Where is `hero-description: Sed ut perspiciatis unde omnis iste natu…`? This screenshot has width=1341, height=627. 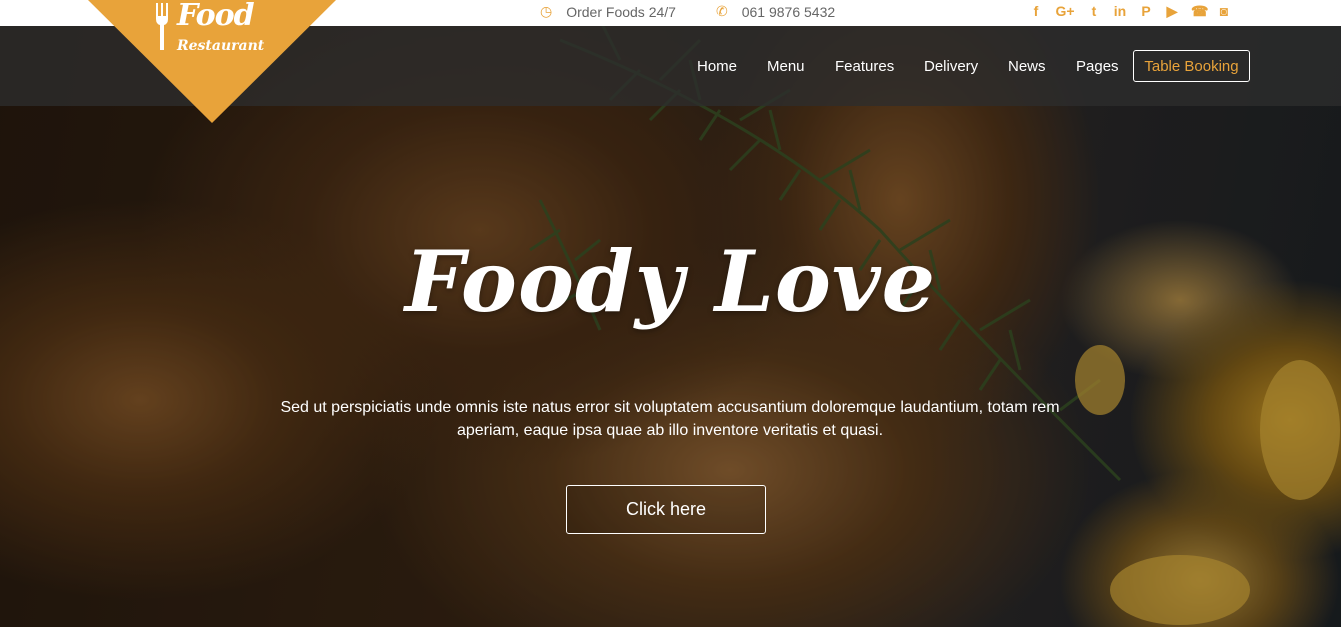 hero-description: Sed ut perspiciatis unde omnis iste natu… is located at coordinates (670, 419).